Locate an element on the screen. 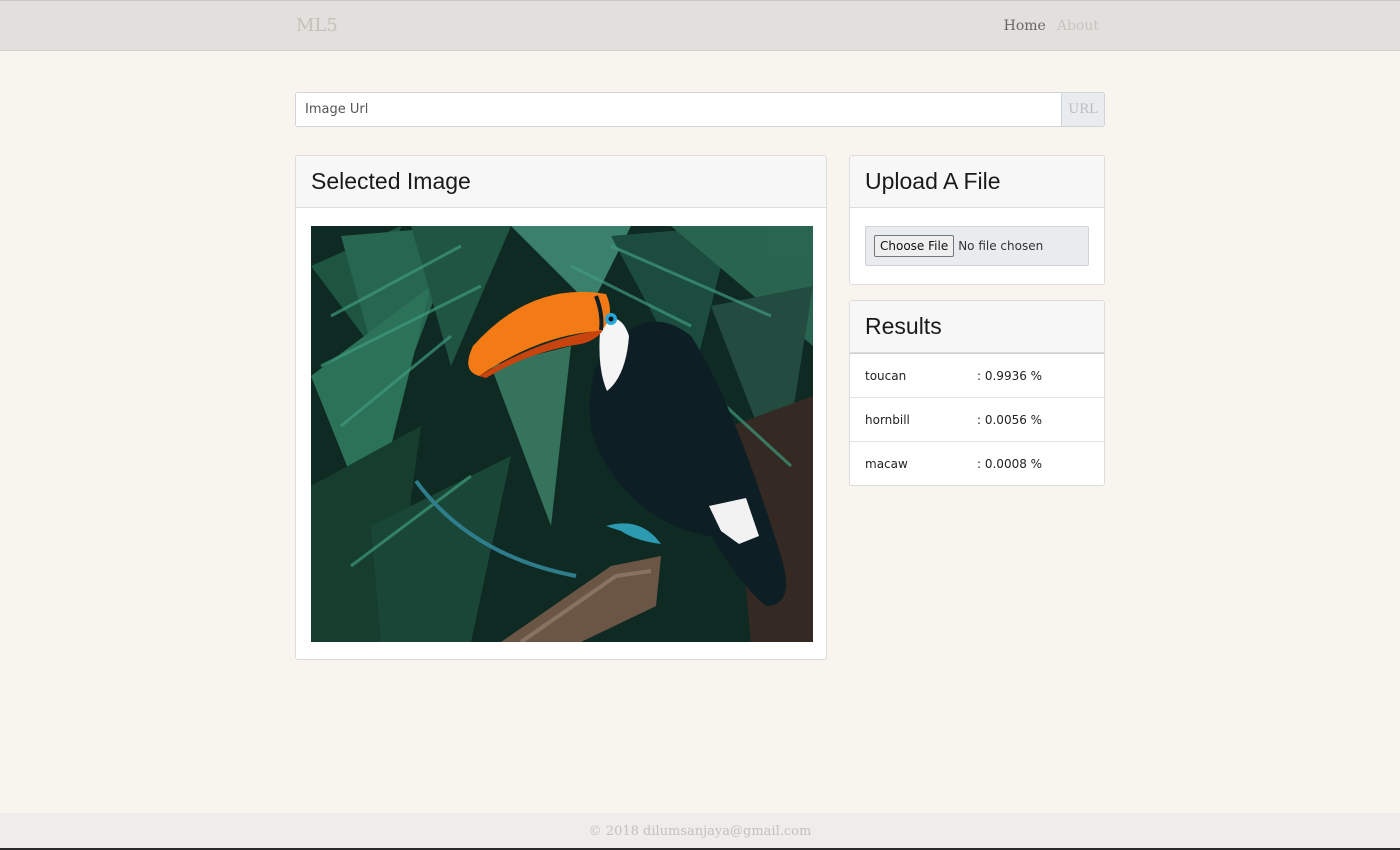 The width and height of the screenshot is (1400, 850). navbar: ML5 Home About is located at coordinates (700, 25).